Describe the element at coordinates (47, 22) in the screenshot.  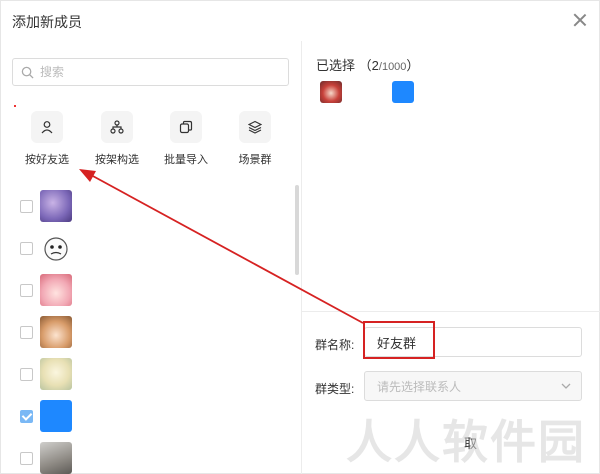
I see `dialog-title: 添加新成员` at that location.